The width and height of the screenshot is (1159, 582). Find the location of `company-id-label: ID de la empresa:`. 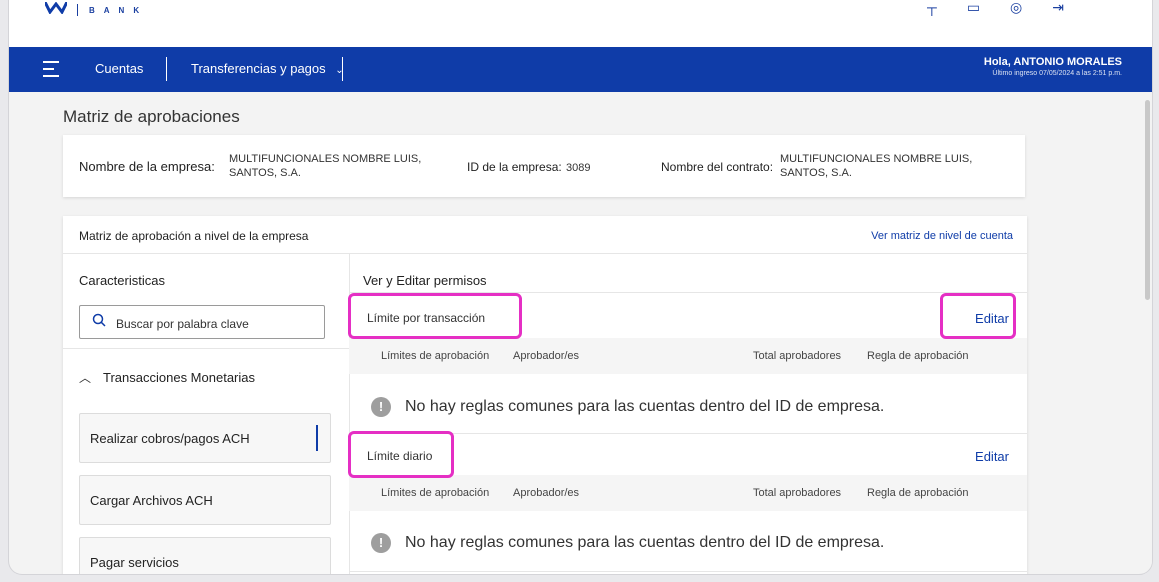

company-id-label: ID de la empresa: is located at coordinates (514, 167).